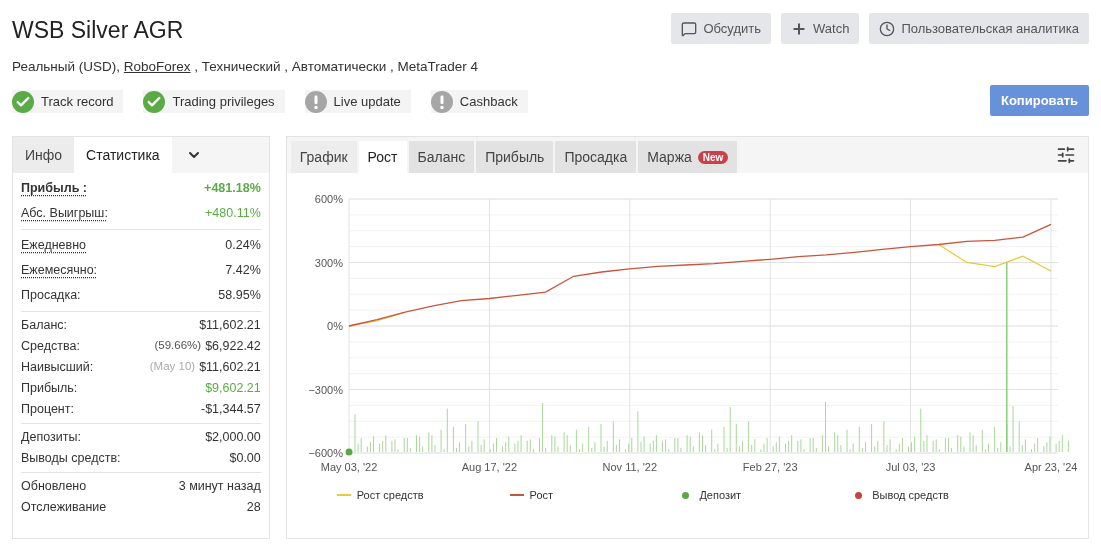 The image size is (1101, 552). Describe the element at coordinates (44, 155) in the screenshot. I see `panel-tab: Инфо` at that location.